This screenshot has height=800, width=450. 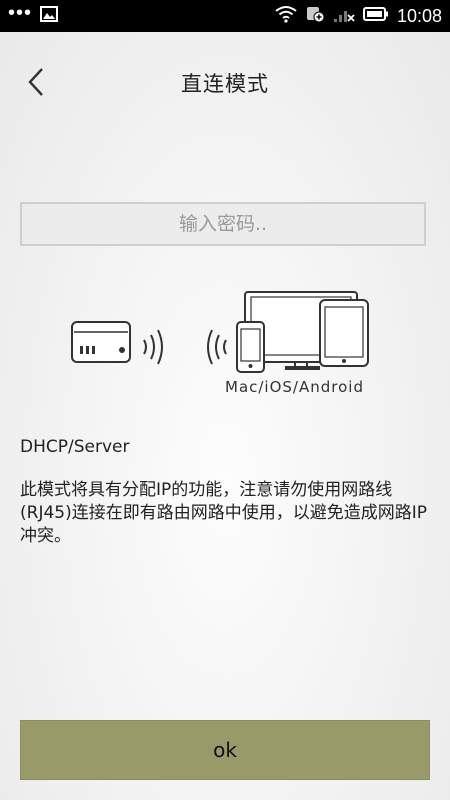 I want to click on wifi-waves-icon, so click(x=153, y=347).